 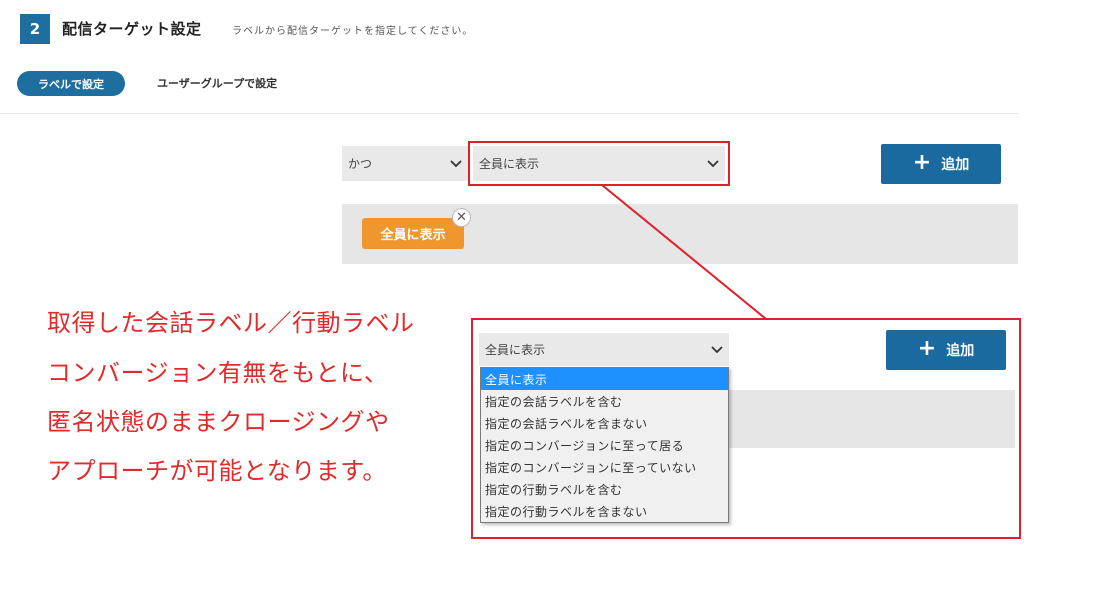 I want to click on annotation-line-1: 取得した会話ラベル／行動ラベル, so click(x=231, y=323).